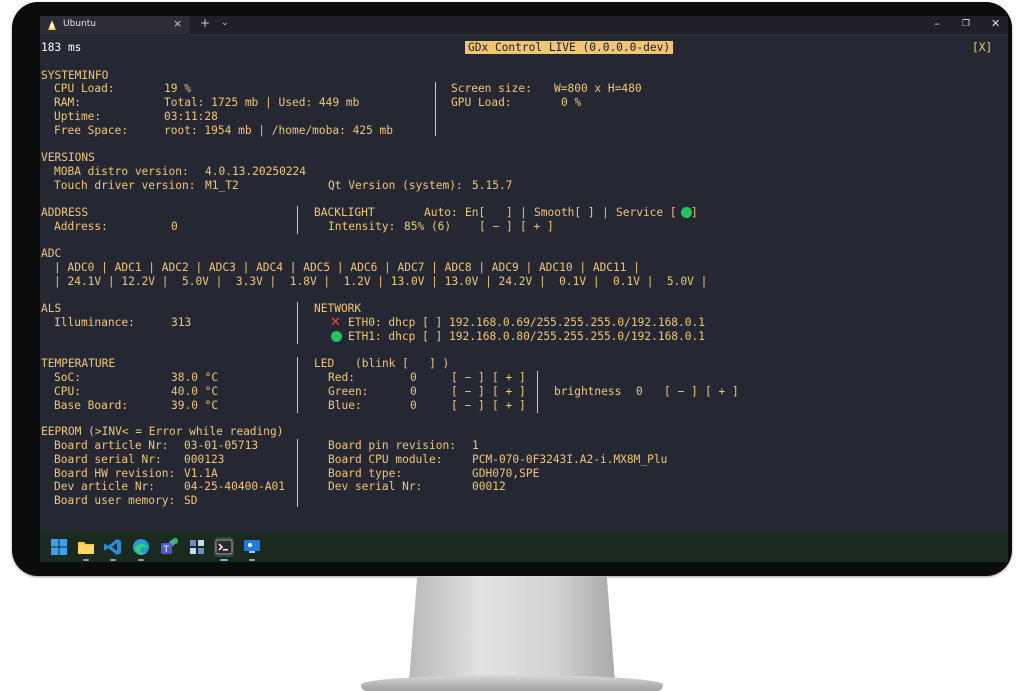  Describe the element at coordinates (115, 25) in the screenshot. I see `tab-ubuntu: Ubuntu ×` at that location.